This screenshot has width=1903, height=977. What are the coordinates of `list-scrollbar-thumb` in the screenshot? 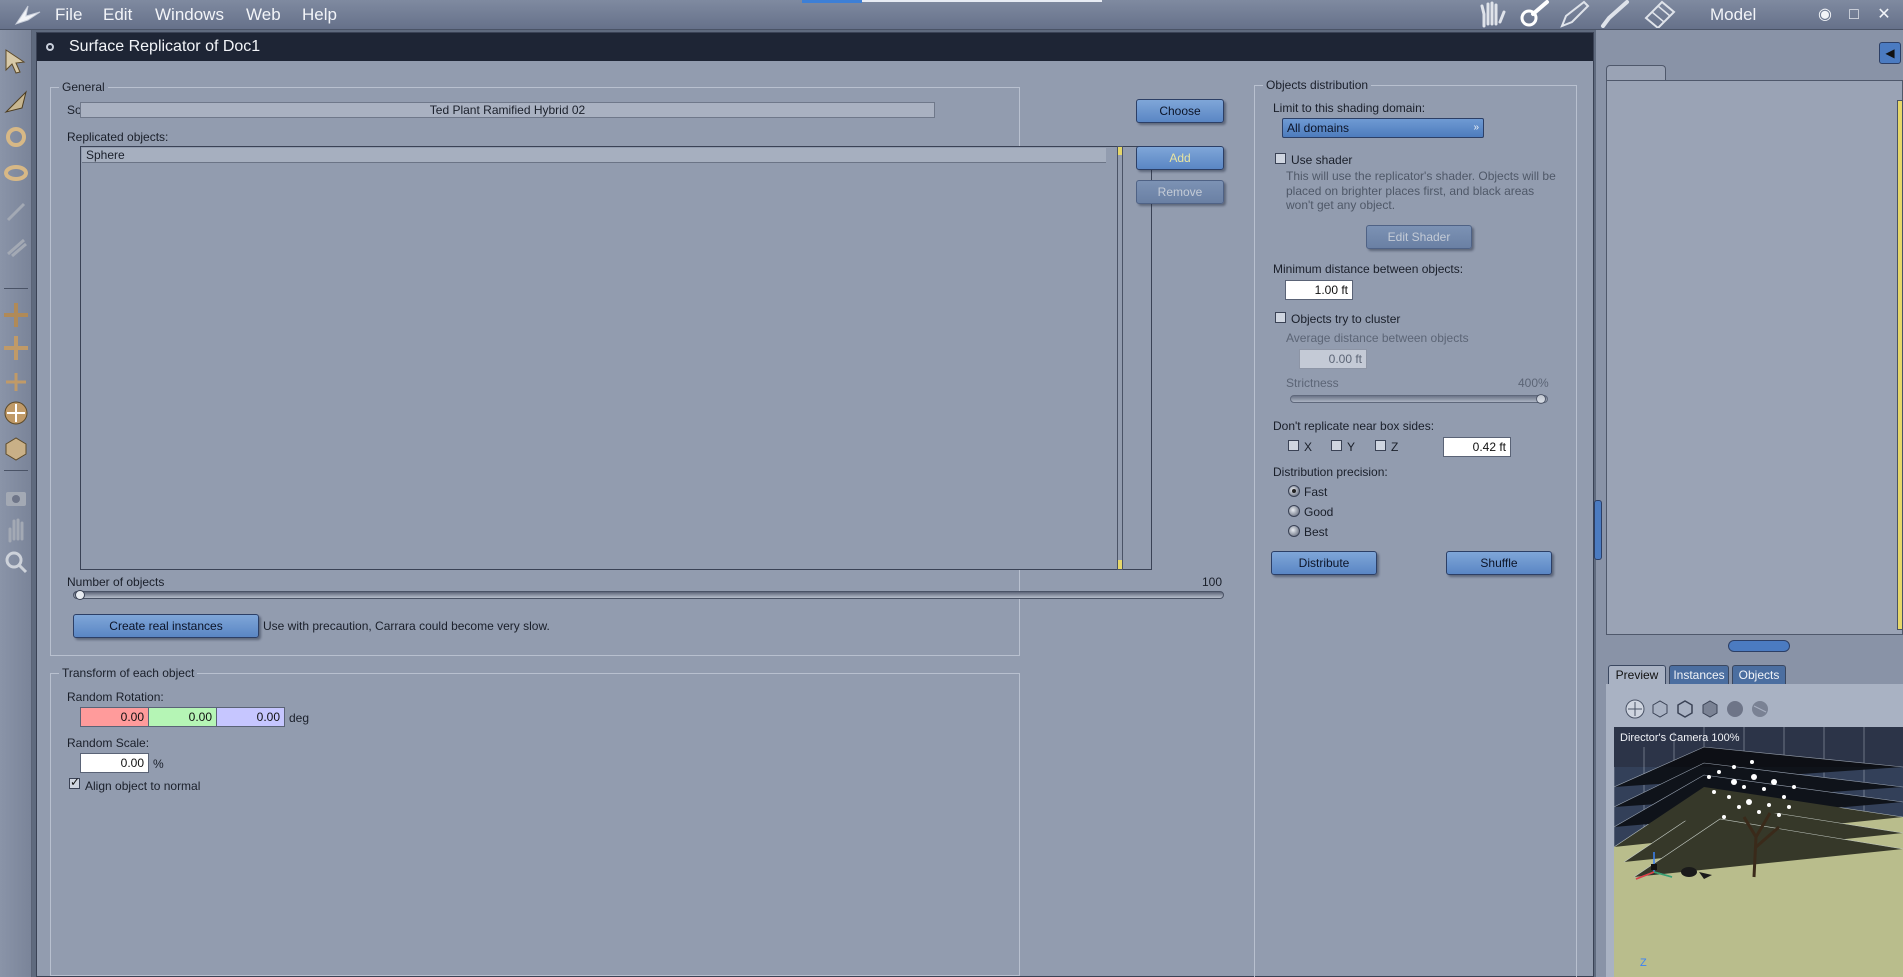 It's located at (1120, 357).